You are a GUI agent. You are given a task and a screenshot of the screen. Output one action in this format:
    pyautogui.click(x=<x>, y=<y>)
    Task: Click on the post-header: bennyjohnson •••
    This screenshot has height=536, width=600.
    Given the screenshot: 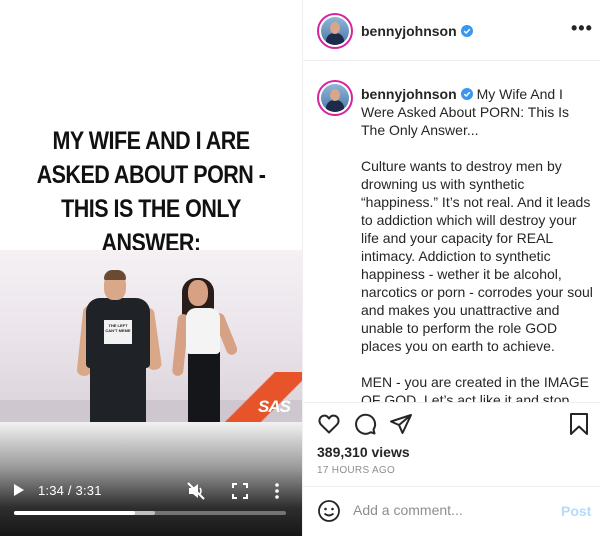 What is the action you would take?
    pyautogui.click(x=451, y=30)
    